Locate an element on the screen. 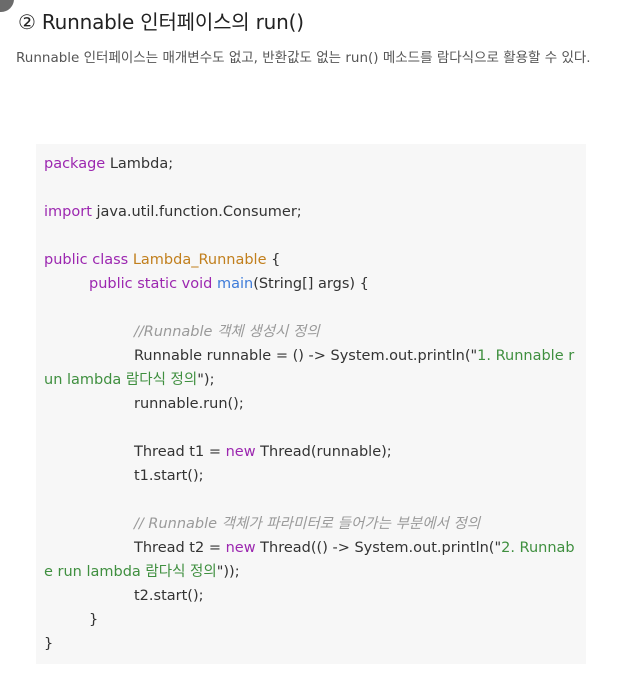 The width and height of the screenshot is (621, 678). code-text: runnable.run(); is located at coordinates (189, 404).